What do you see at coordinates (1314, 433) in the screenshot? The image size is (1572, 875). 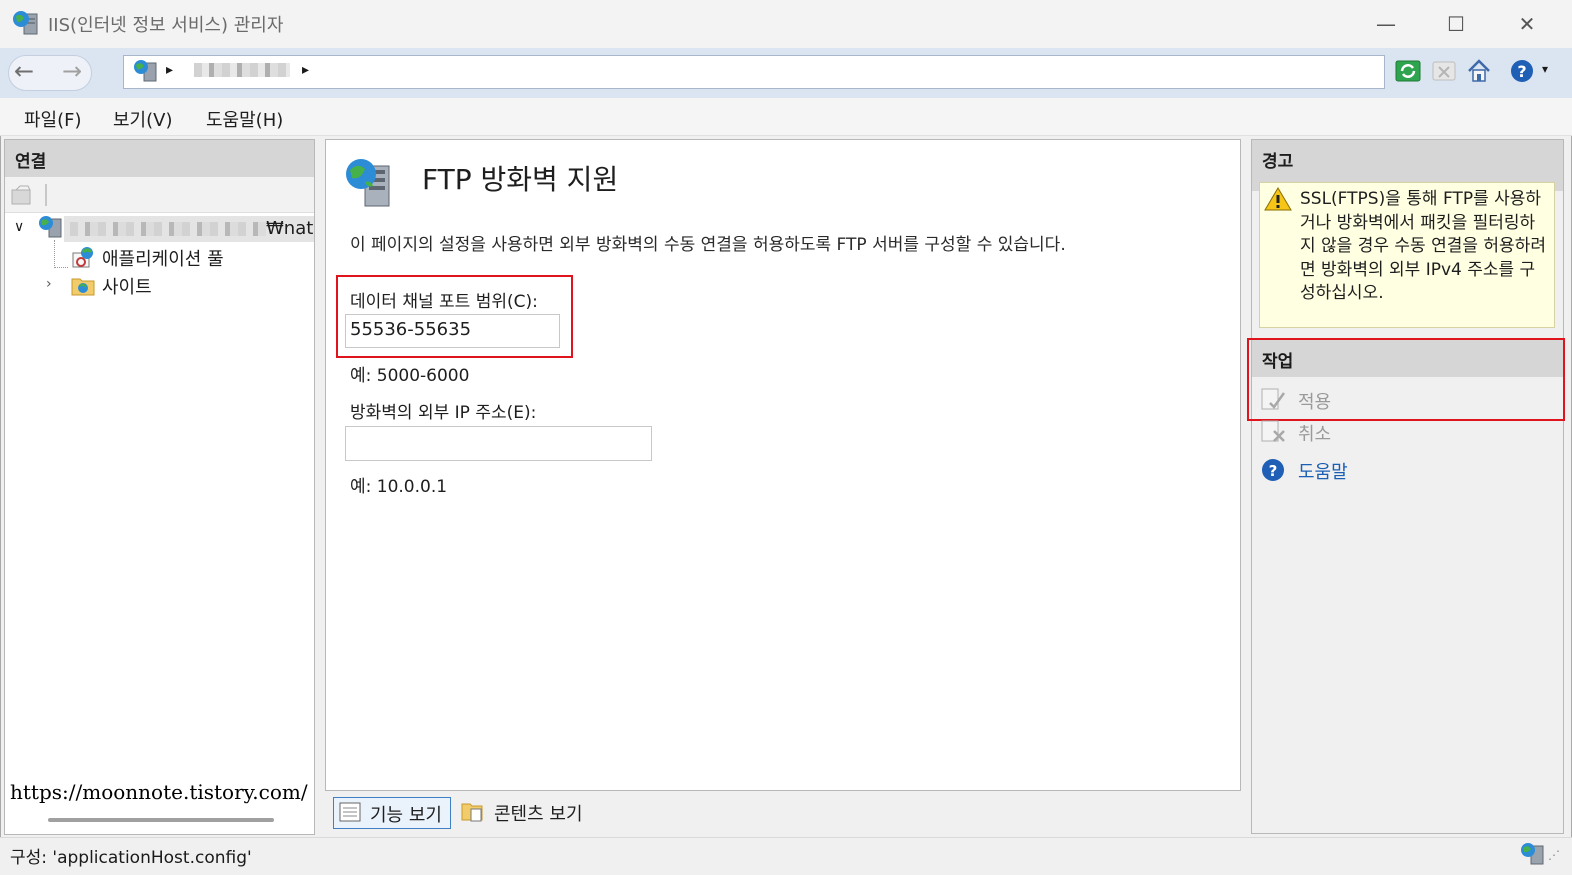 I see `action-cancel: 취소` at bounding box center [1314, 433].